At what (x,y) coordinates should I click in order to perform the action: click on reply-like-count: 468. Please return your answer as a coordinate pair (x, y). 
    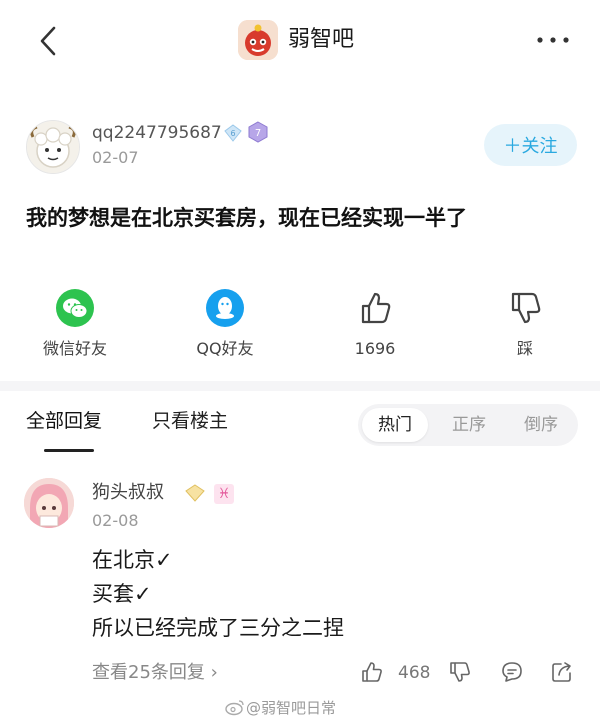
    Looking at the image, I should click on (414, 673).